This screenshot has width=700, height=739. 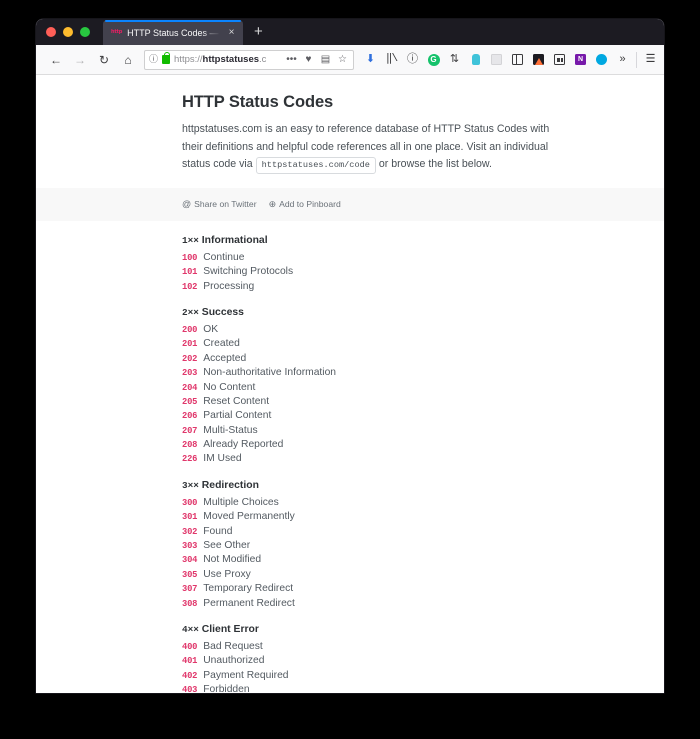 I want to click on app-menu-icon: ☰, so click(x=650, y=60).